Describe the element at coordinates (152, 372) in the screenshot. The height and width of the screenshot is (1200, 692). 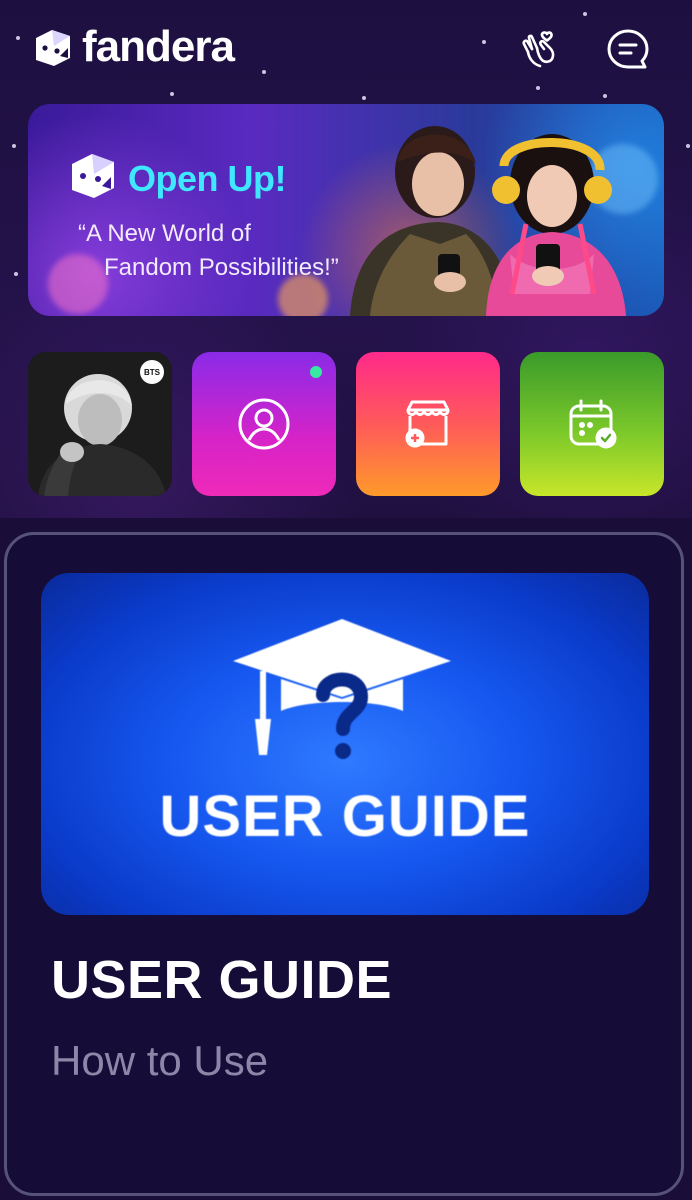
I see `artist-badge: BTS` at that location.